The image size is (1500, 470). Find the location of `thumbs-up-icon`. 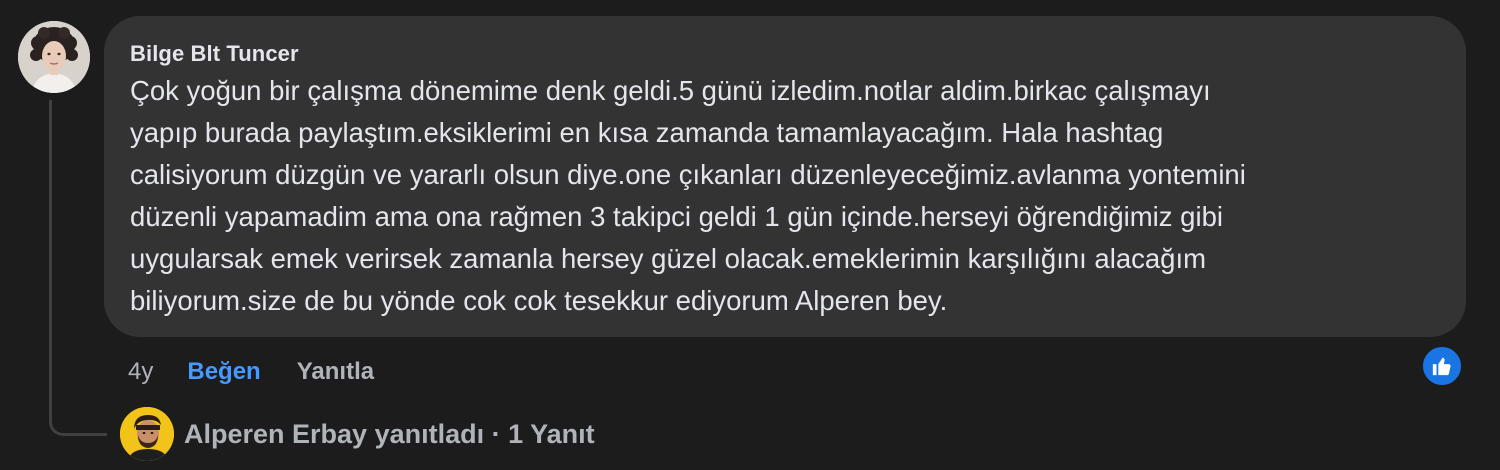

thumbs-up-icon is located at coordinates (1441, 366).